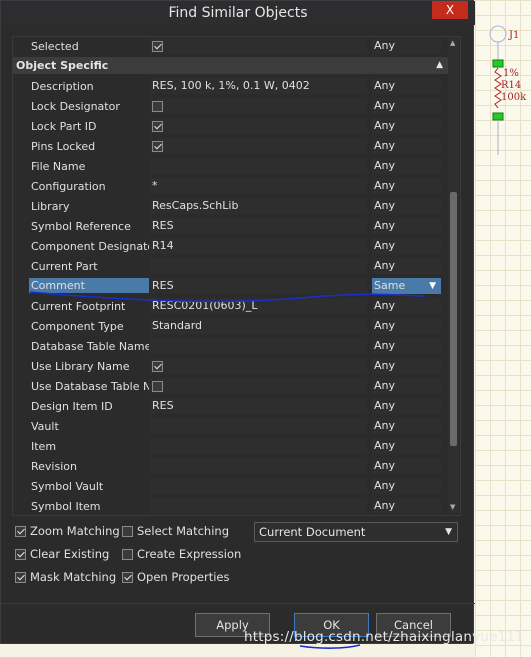 The height and width of the screenshot is (657, 531). Describe the element at coordinates (439, 65) in the screenshot. I see `collapse-icon: ▲` at that location.